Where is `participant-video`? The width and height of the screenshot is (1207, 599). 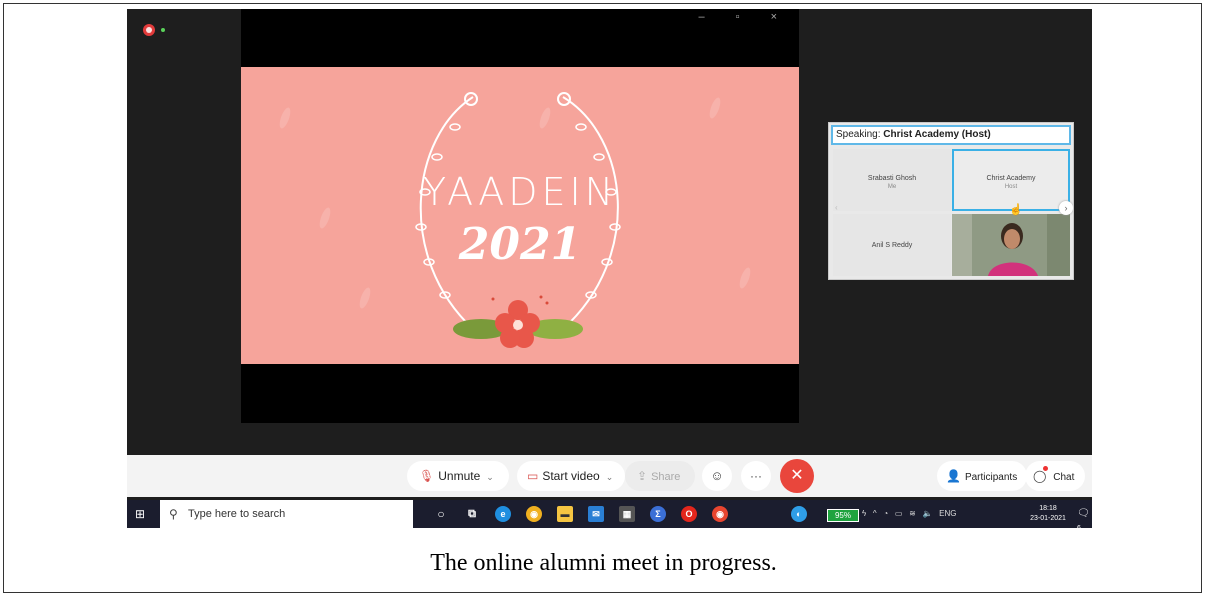
participant-video is located at coordinates (1011, 245).